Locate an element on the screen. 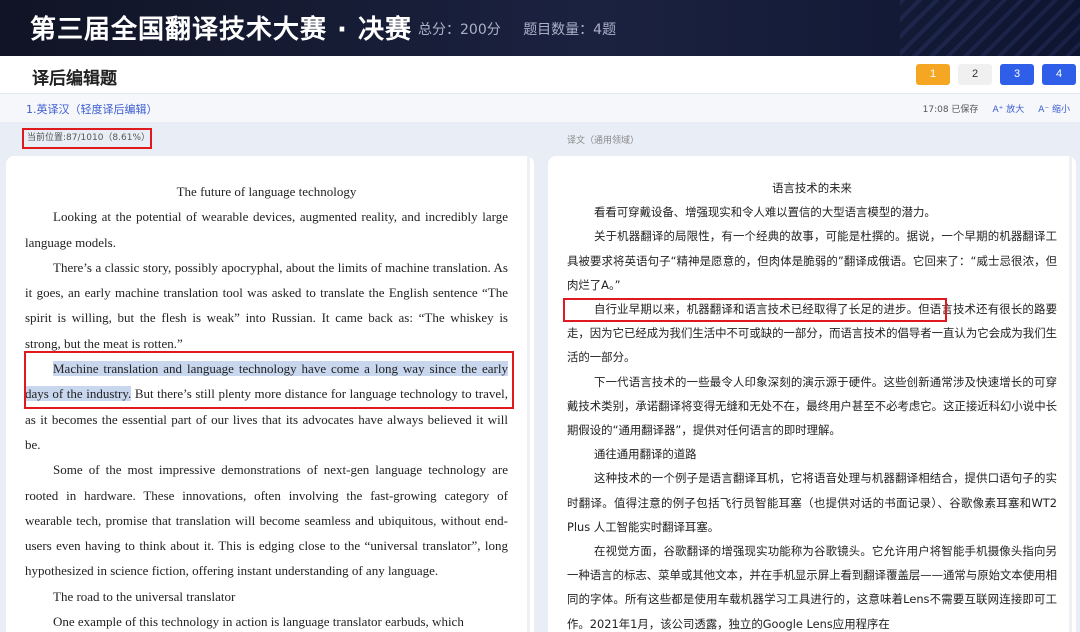 The width and height of the screenshot is (1080, 632). question-pager: 1 2 3 4 is located at coordinates (996, 74).